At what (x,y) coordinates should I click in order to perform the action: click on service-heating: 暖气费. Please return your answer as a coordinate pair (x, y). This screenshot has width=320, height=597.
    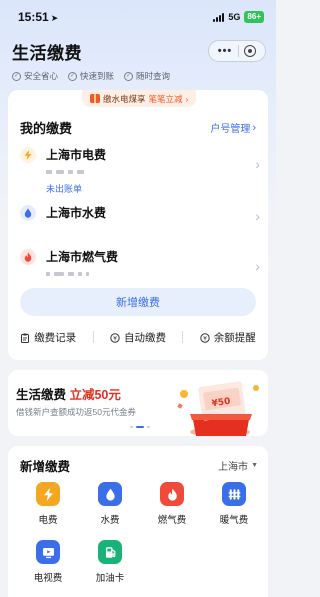
    Looking at the image, I should click on (234, 504).